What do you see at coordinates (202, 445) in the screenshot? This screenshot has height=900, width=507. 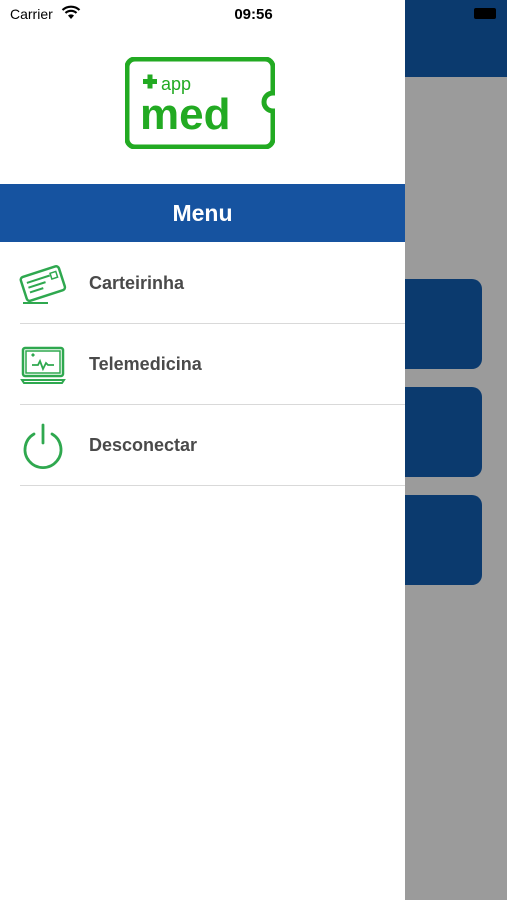 I see `menu-item-desconectar: Desconectar` at bounding box center [202, 445].